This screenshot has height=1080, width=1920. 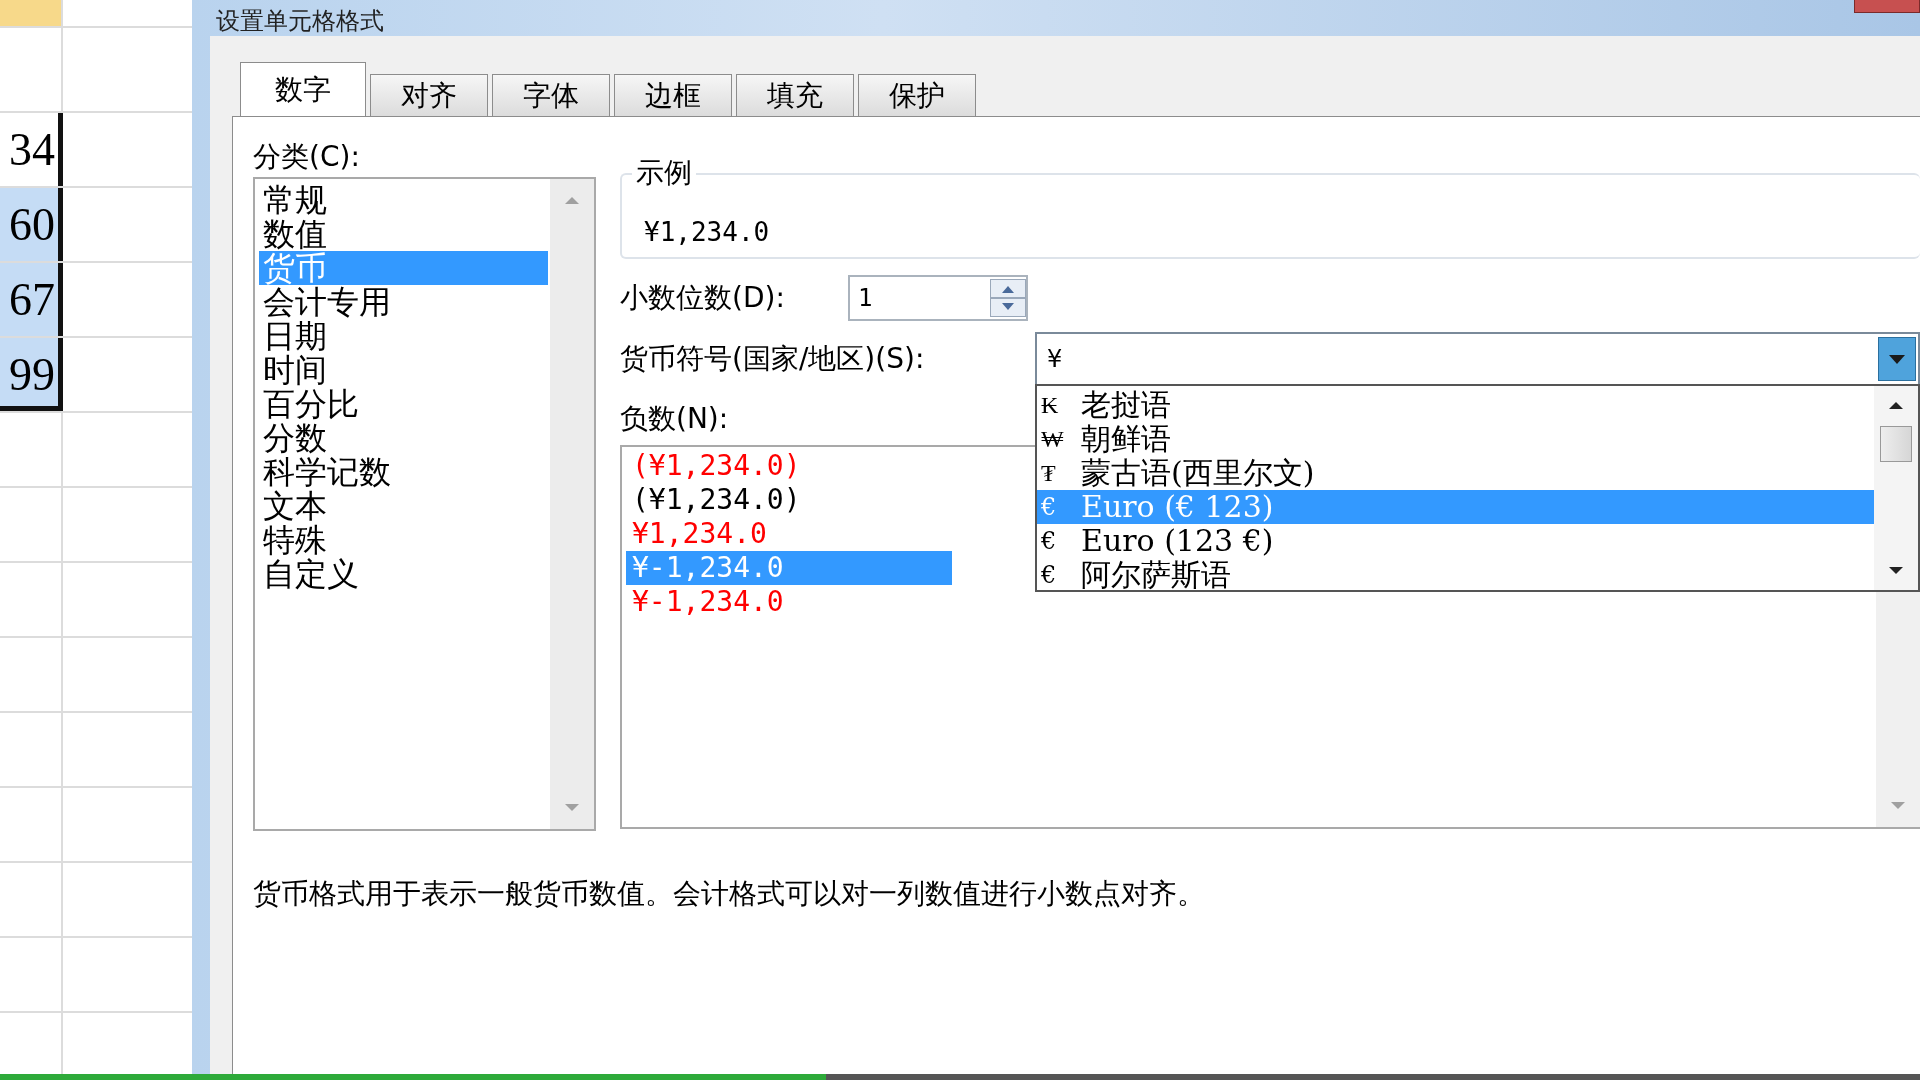 What do you see at coordinates (938, 298) in the screenshot?
I see `decimal-places-field: 1` at bounding box center [938, 298].